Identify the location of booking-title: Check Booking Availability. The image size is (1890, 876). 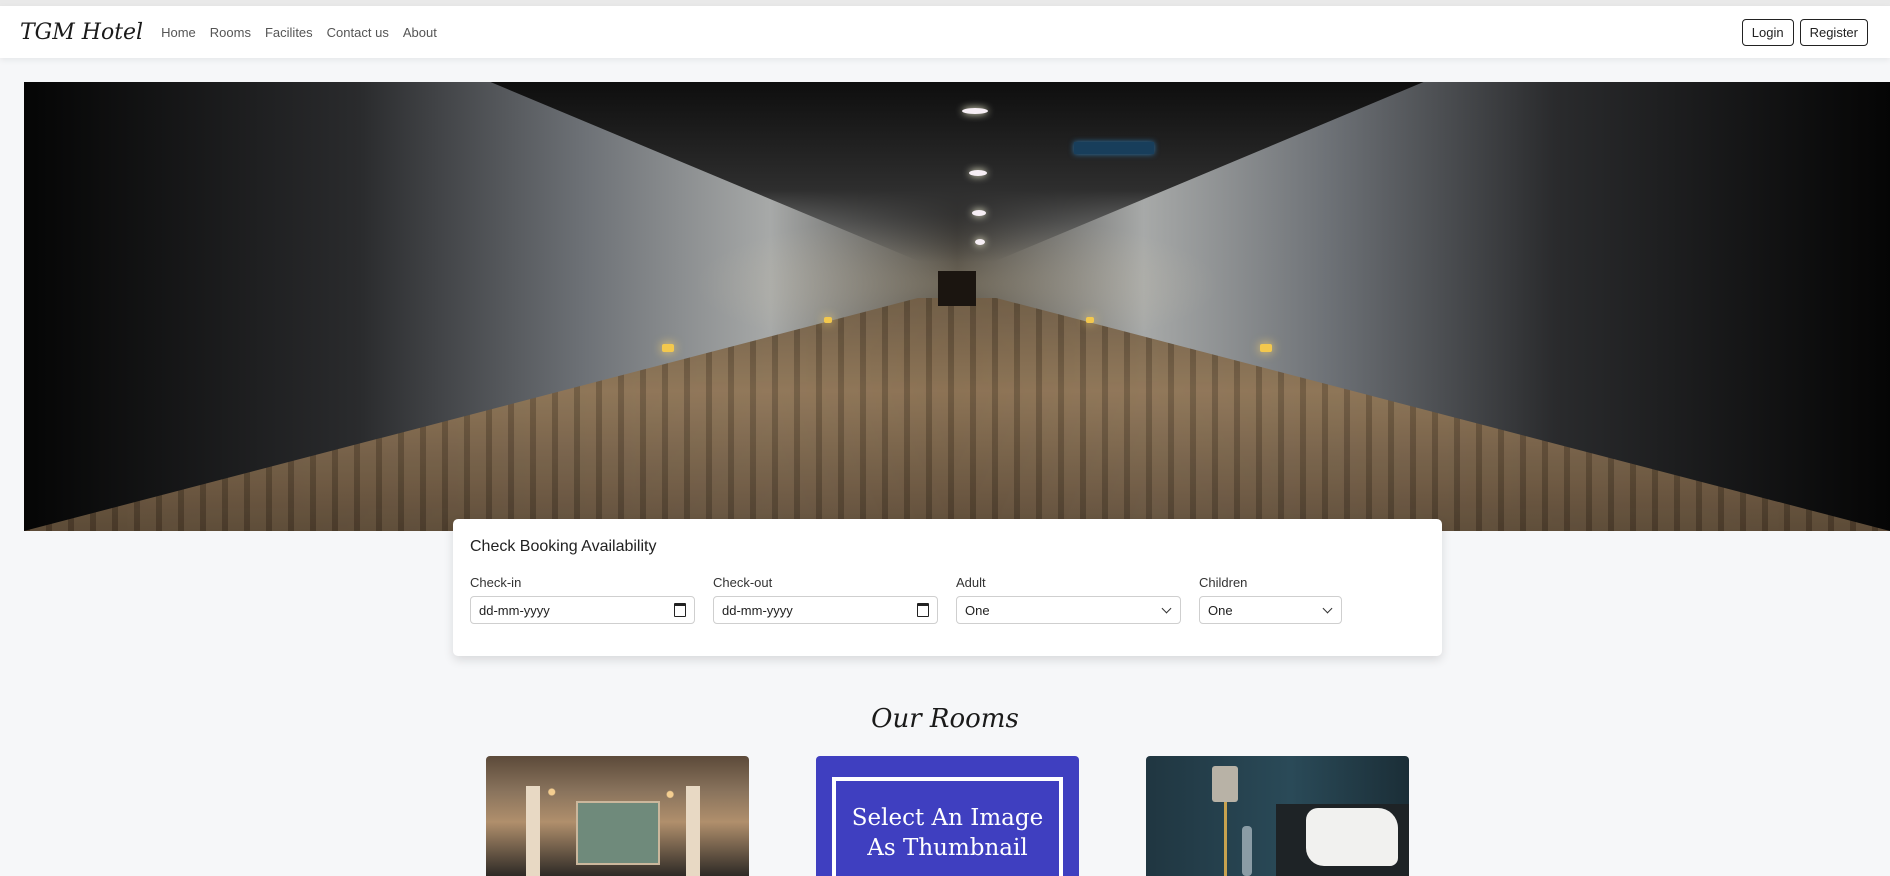
(563, 546).